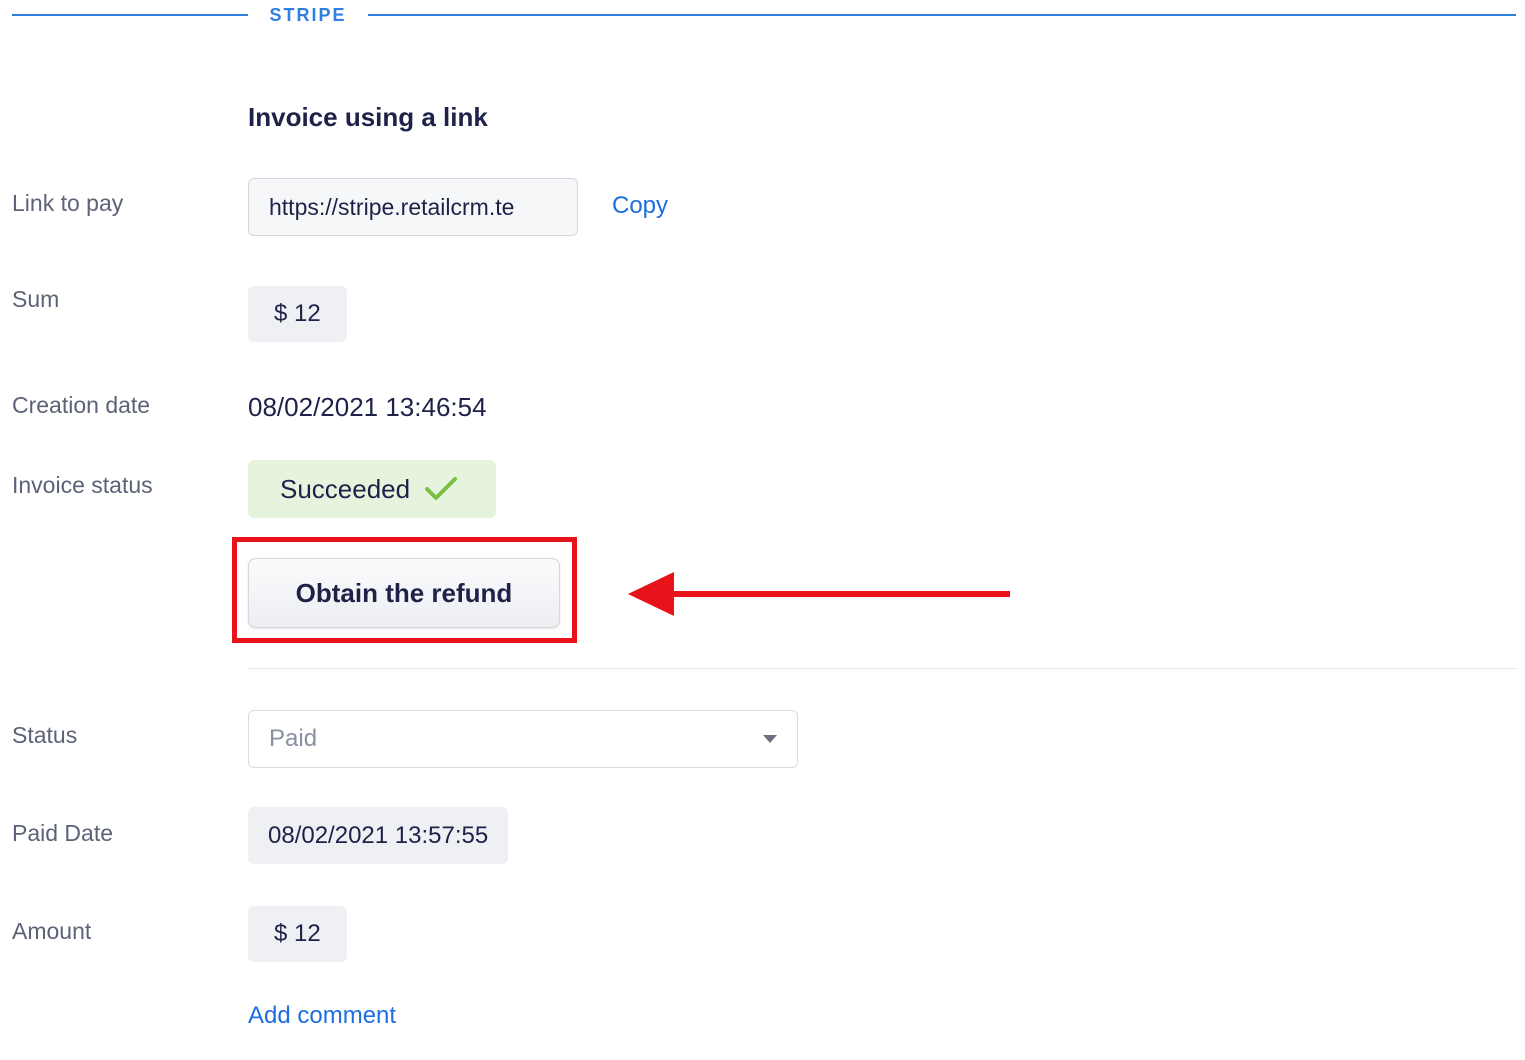 Image resolution: width=1525 pixels, height=1060 pixels. Describe the element at coordinates (882, 668) in the screenshot. I see `section-divider` at that location.